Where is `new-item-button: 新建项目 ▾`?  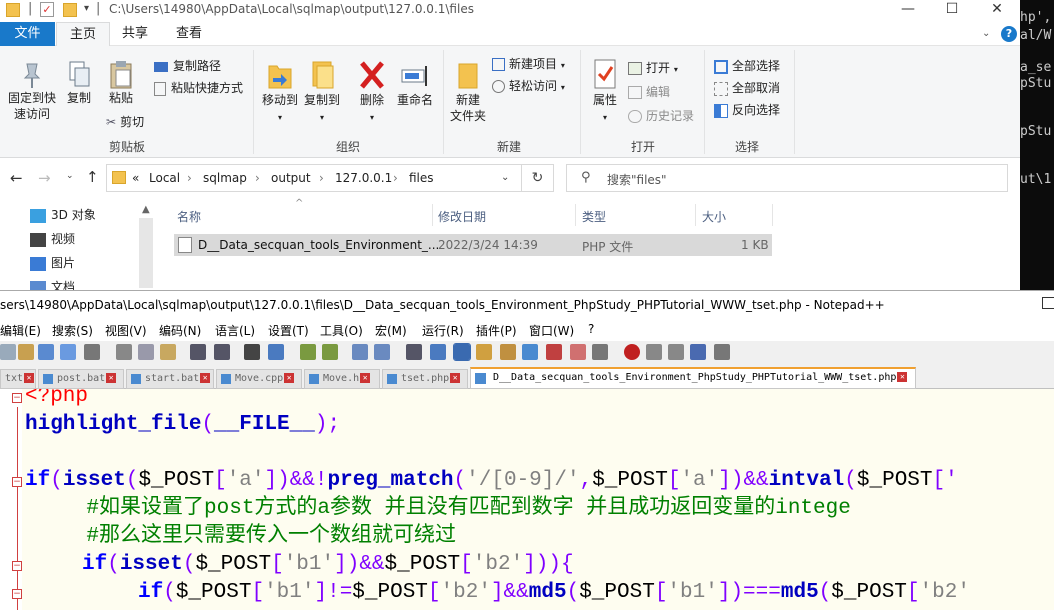 new-item-button: 新建项目 ▾ is located at coordinates (528, 65).